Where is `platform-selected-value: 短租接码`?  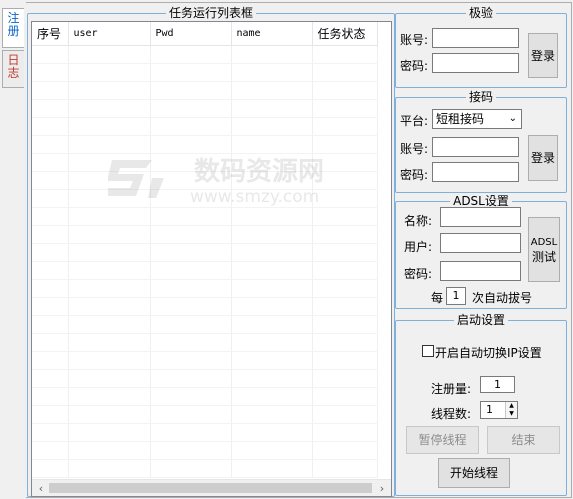 platform-selected-value: 短租接码 is located at coordinates (460, 119).